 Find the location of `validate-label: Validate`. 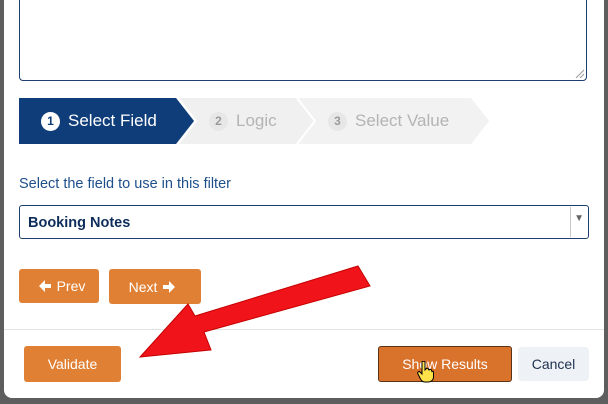

validate-label: Validate is located at coordinates (72, 364).